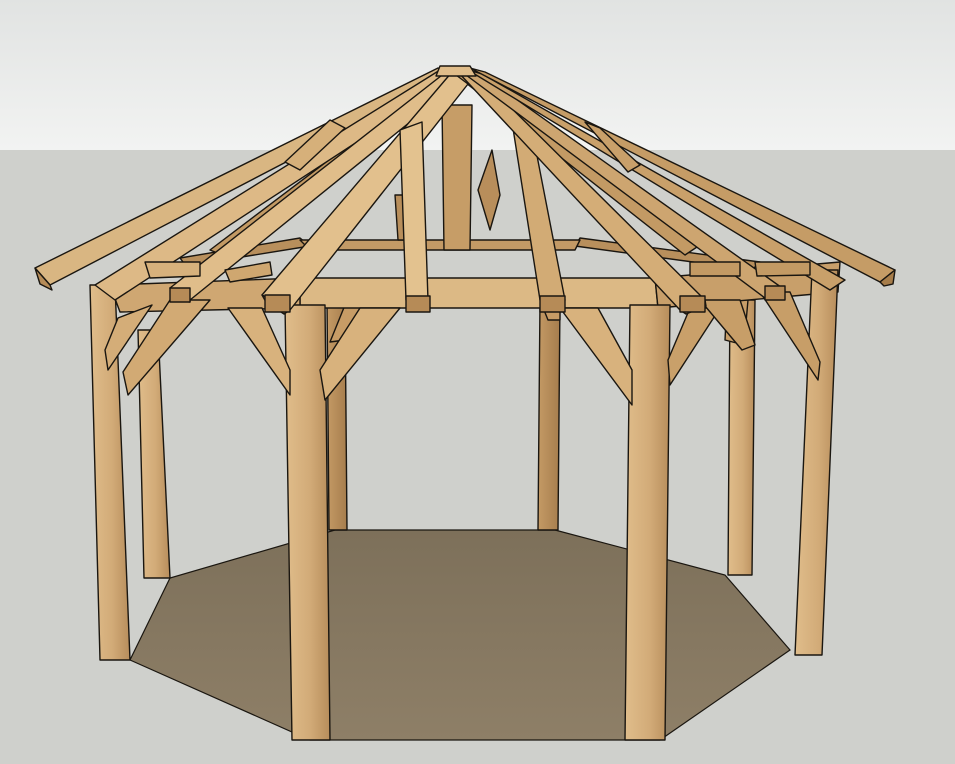 This screenshot has height=764, width=955. Describe the element at coordinates (456, 71) in the screenshot. I see `roof-apex` at that location.